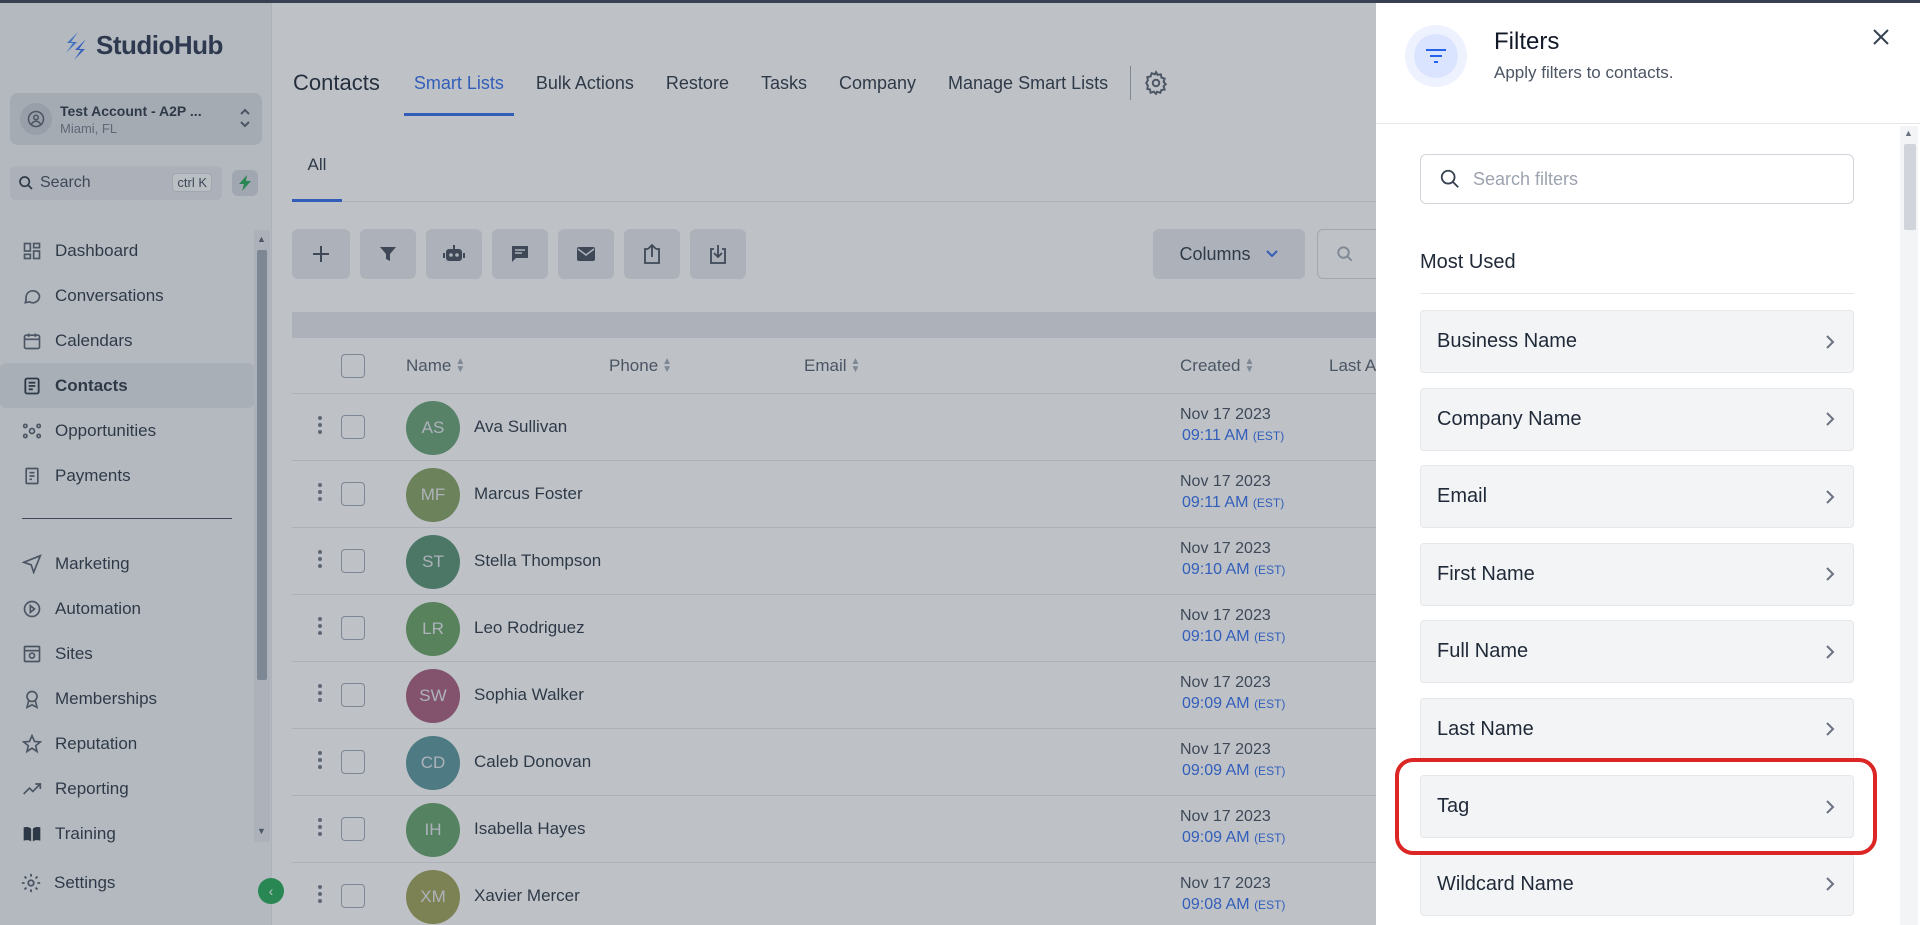 This screenshot has width=1920, height=925. What do you see at coordinates (1637, 574) in the screenshot?
I see `filter-item-first-name: First Name` at bounding box center [1637, 574].